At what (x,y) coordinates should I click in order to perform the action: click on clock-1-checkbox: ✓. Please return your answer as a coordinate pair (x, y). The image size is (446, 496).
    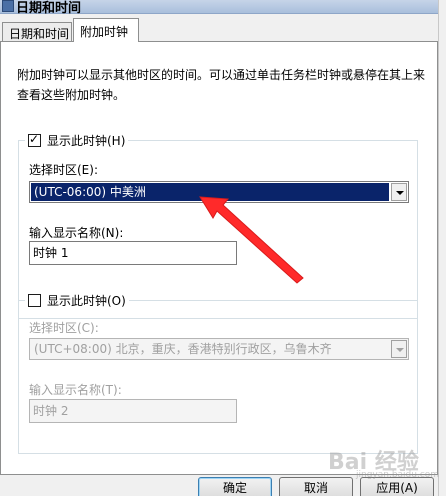
    Looking at the image, I should click on (34, 139).